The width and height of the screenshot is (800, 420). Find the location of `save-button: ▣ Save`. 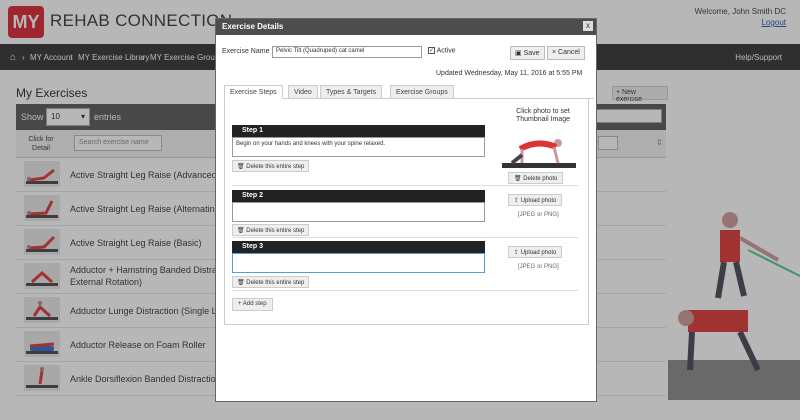

save-button: ▣ Save is located at coordinates (527, 53).